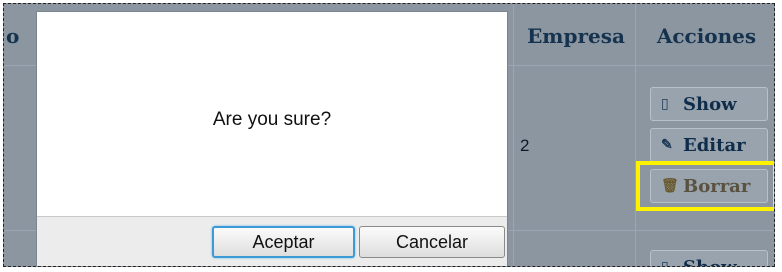 This screenshot has width=782, height=272. What do you see at coordinates (272, 119) in the screenshot?
I see `dialog-message: Are you sure?` at bounding box center [272, 119].